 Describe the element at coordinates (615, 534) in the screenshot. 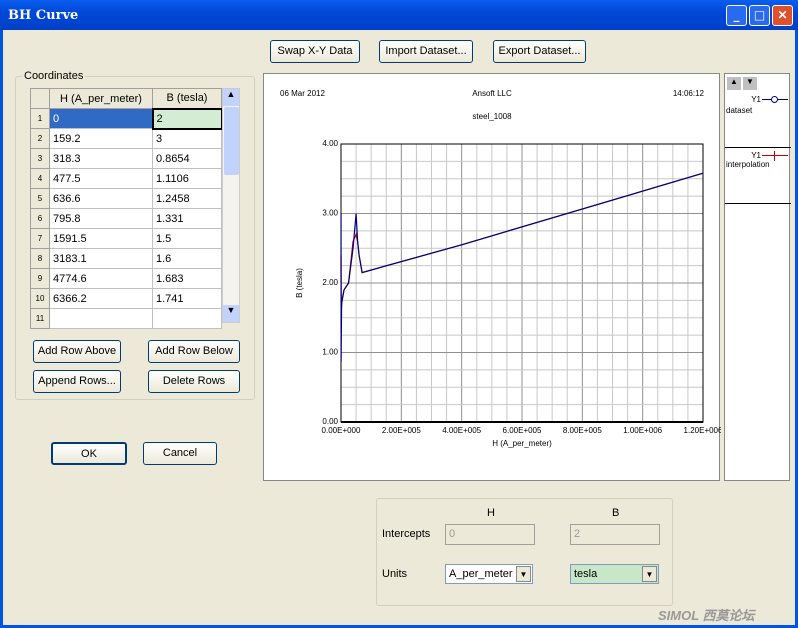

I see `b-intercept-field: 2` at that location.